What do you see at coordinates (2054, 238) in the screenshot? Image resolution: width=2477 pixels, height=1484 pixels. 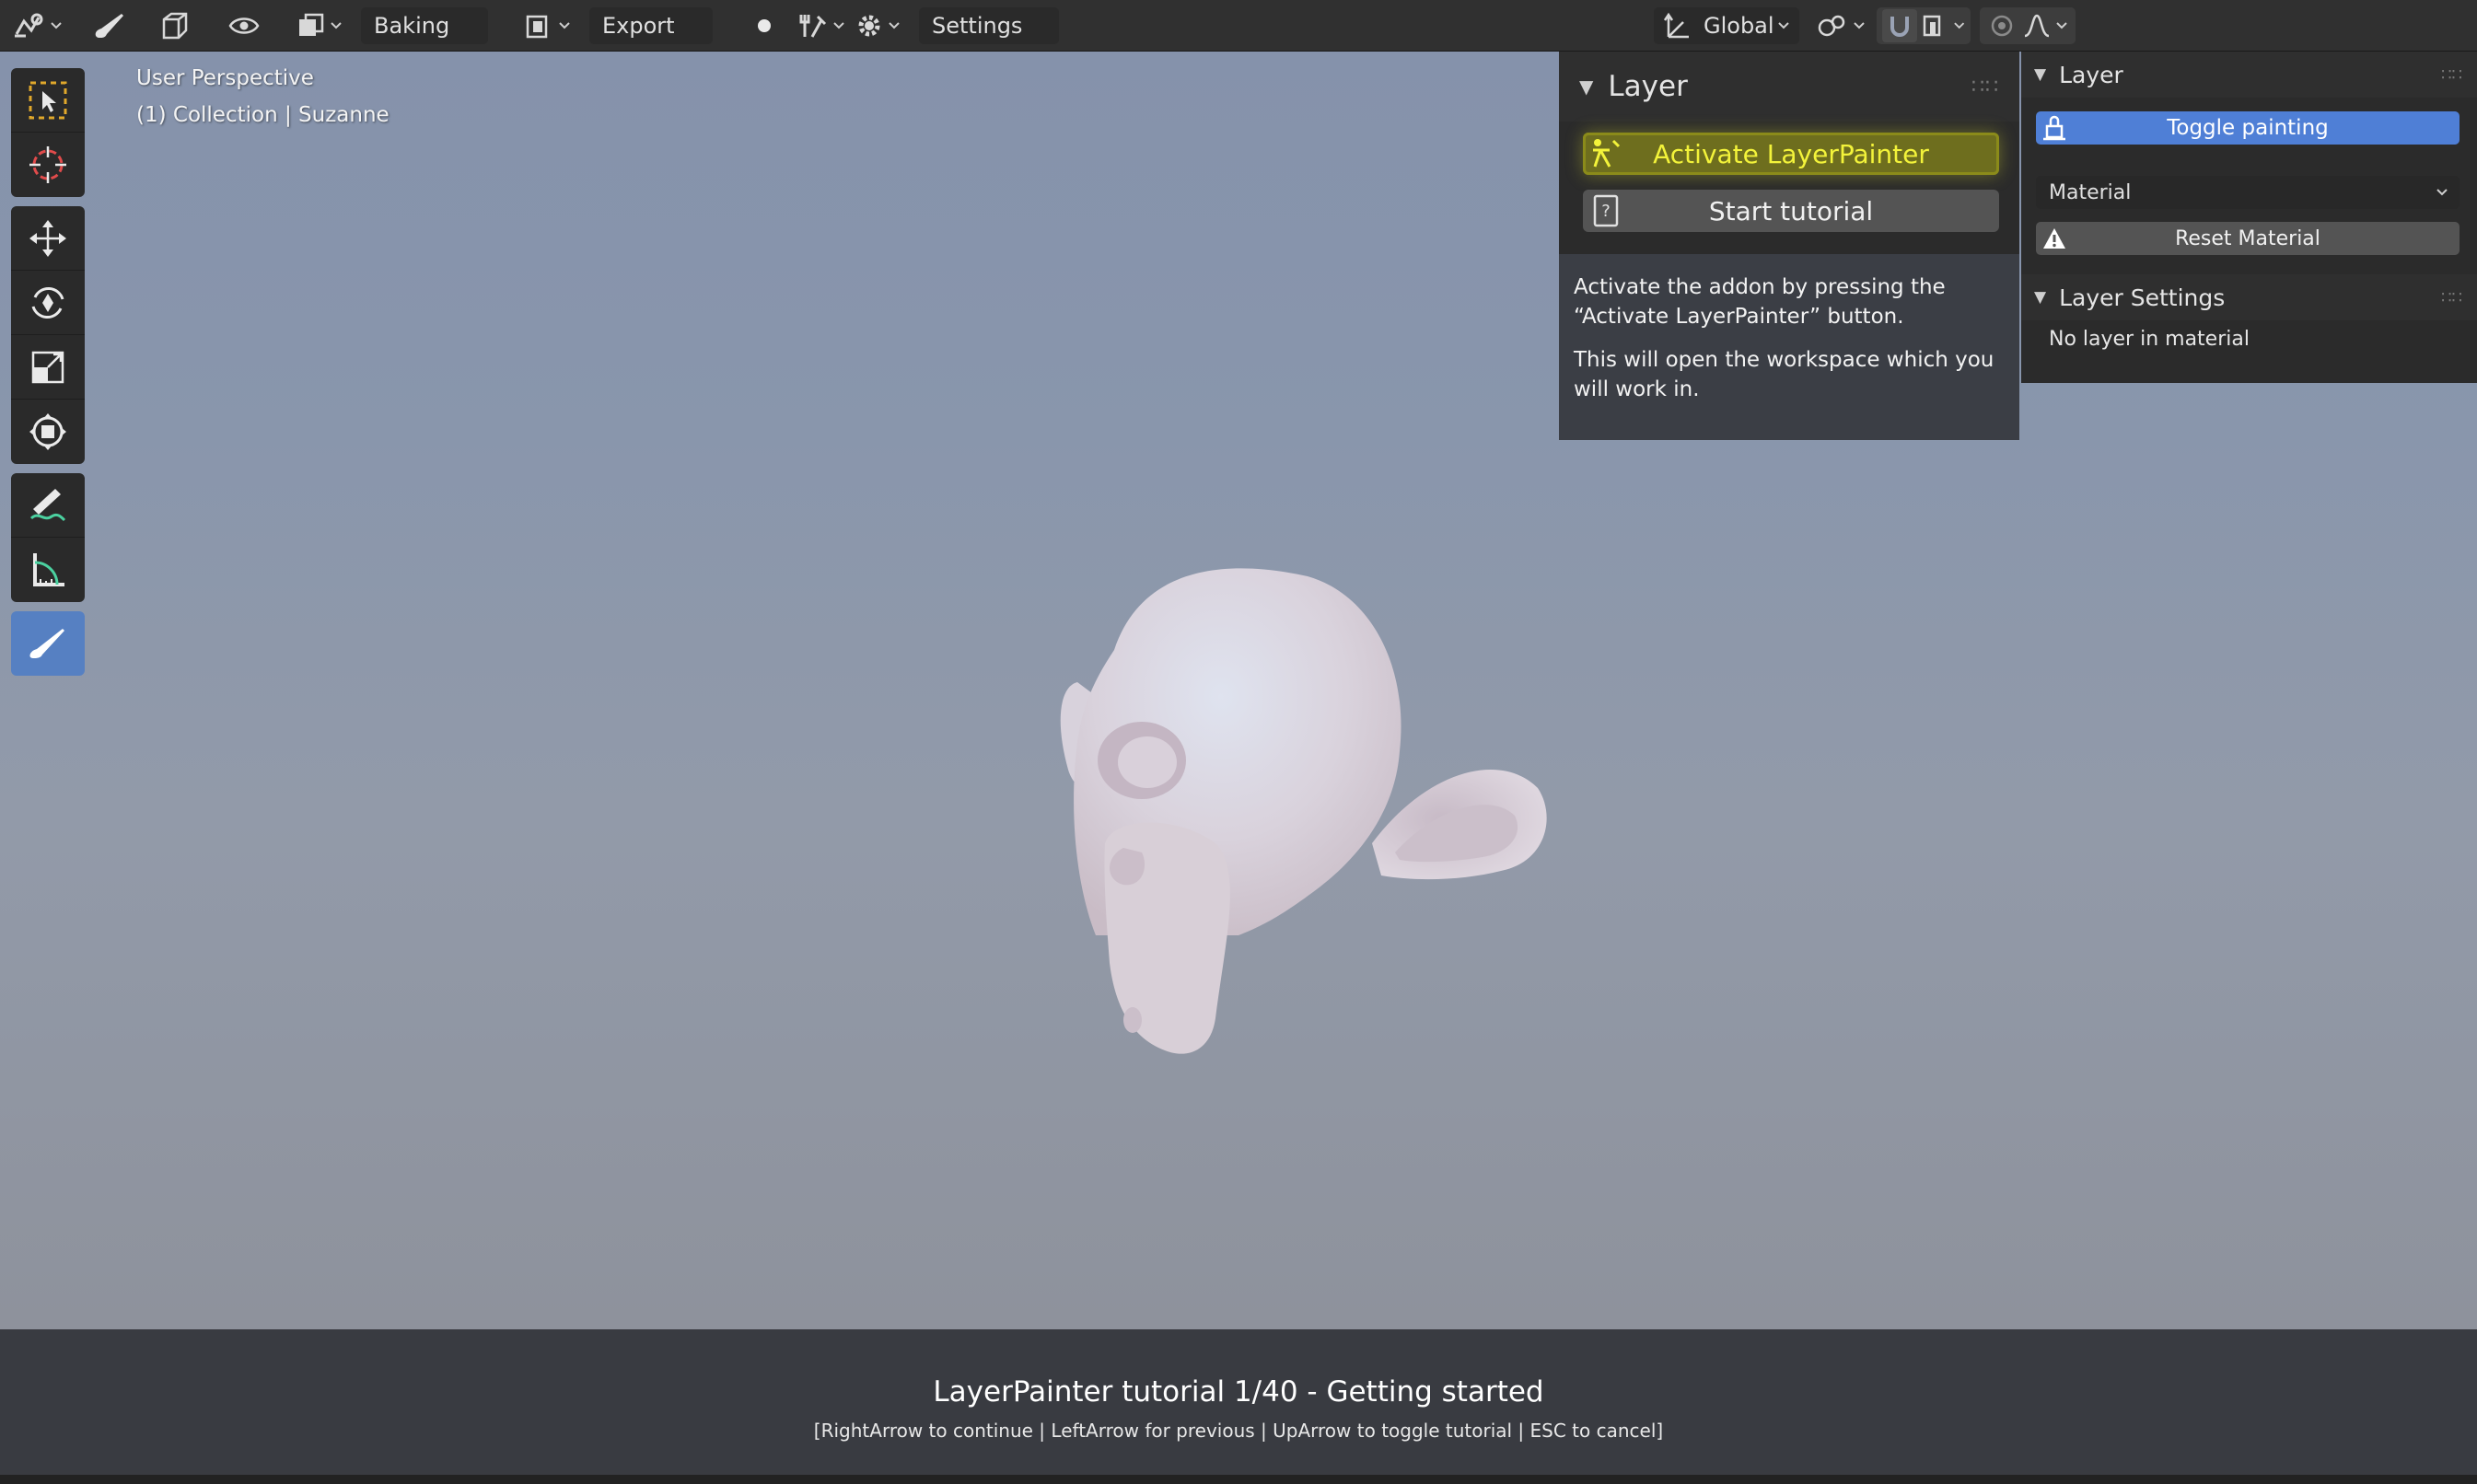 I see `warning-icon` at bounding box center [2054, 238].